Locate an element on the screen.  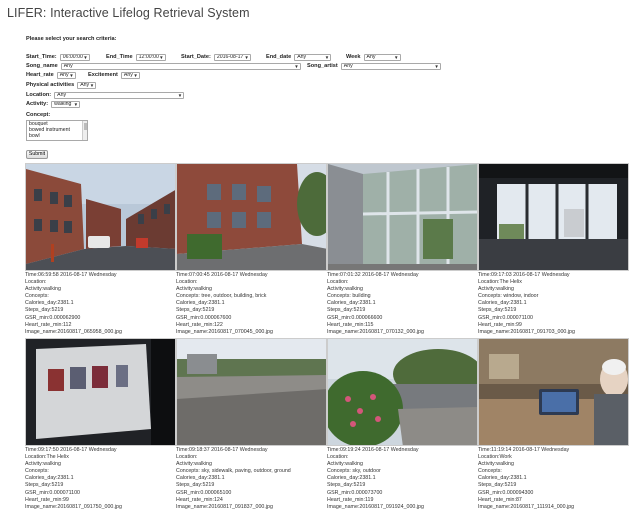
submit-button: Submit is located at coordinates (37, 154).